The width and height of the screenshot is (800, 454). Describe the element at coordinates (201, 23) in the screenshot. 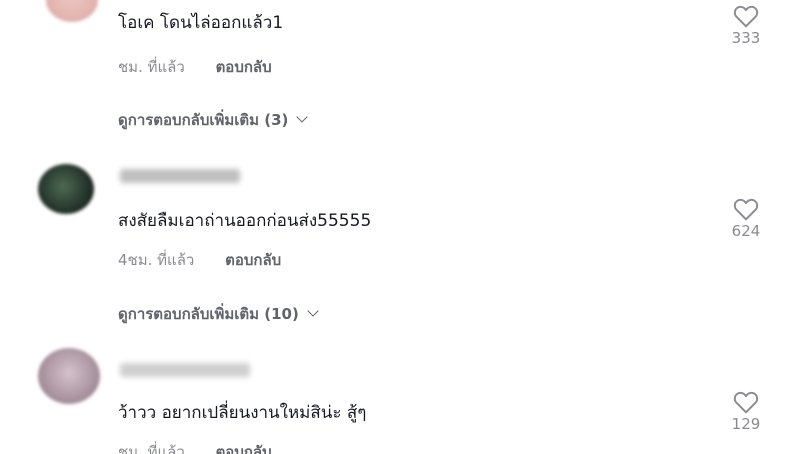

I see `comment-text: โอเค โดนไล่ออกแล้ว1` at that location.